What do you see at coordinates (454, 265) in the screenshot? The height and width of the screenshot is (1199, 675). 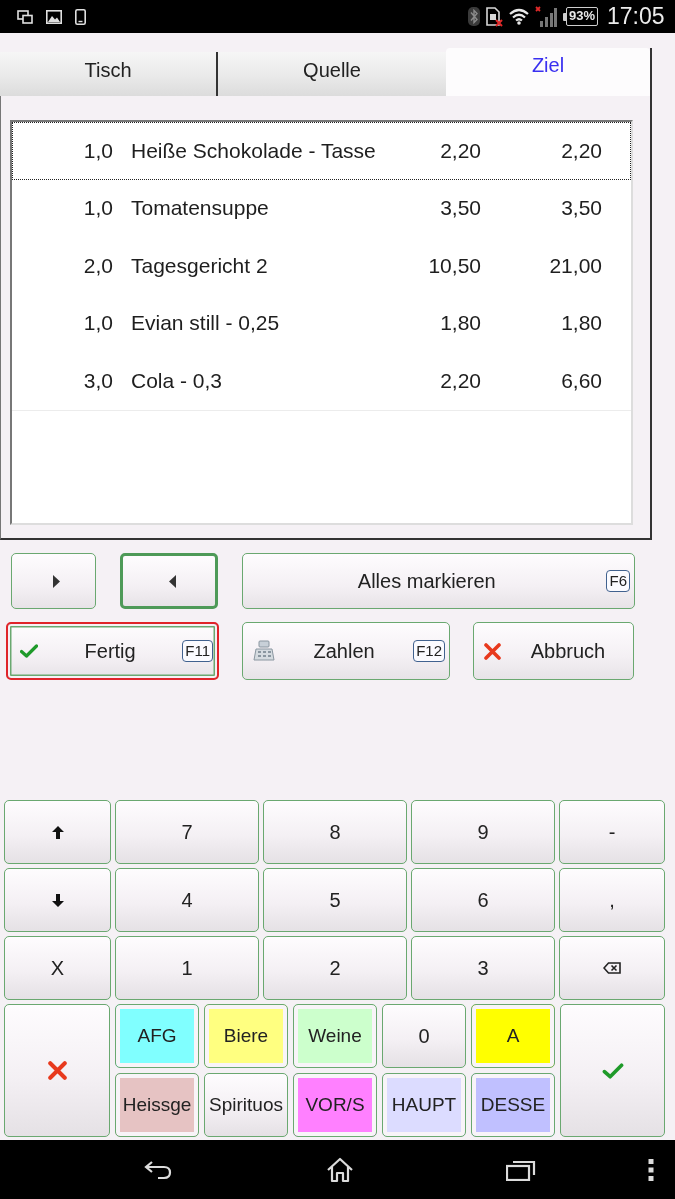 I see `table-cell-text: 10,50` at bounding box center [454, 265].